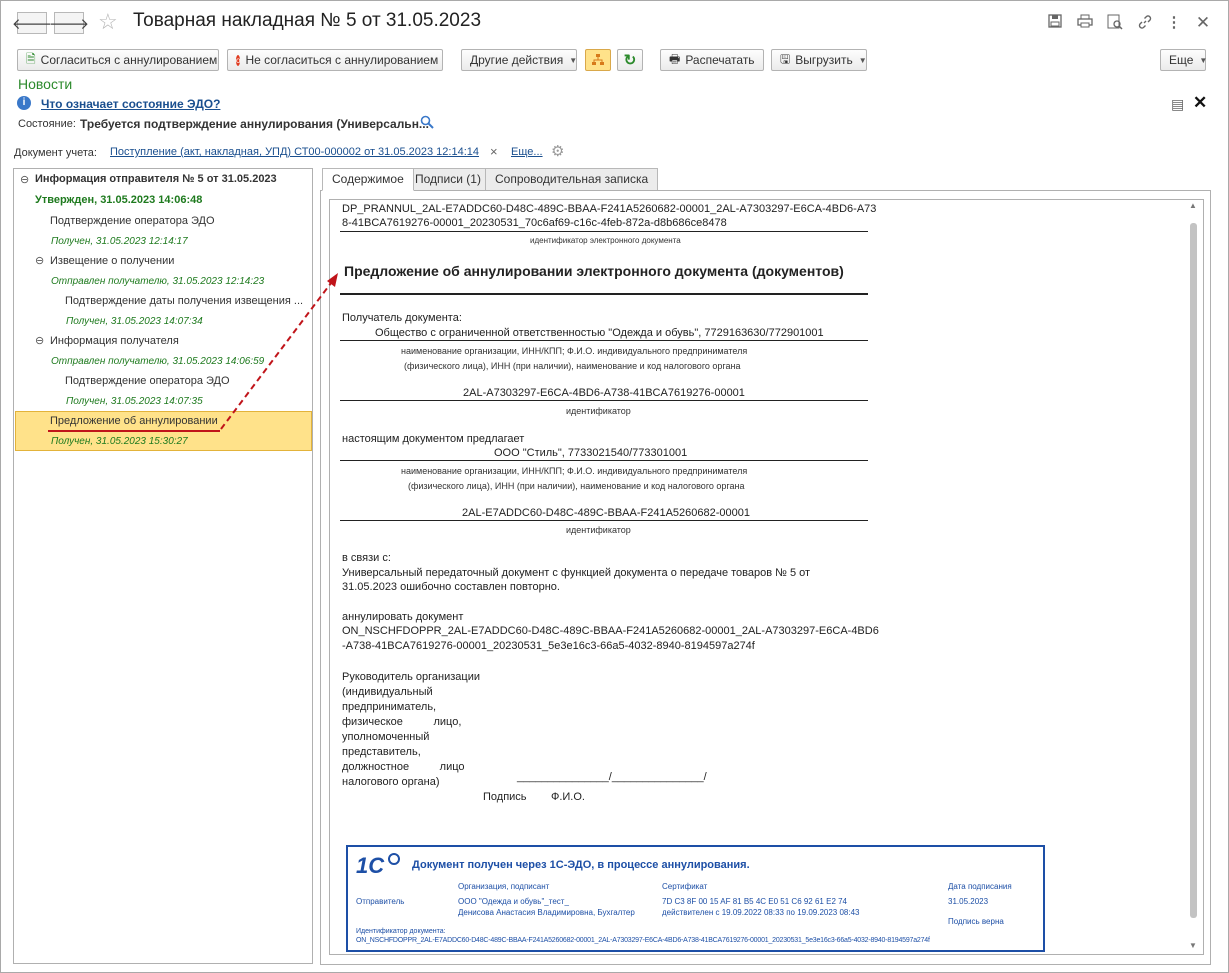 This screenshot has height=973, width=1229. Describe the element at coordinates (31, 58) in the screenshot. I see `approve-doc-icon: 🗎` at that location.